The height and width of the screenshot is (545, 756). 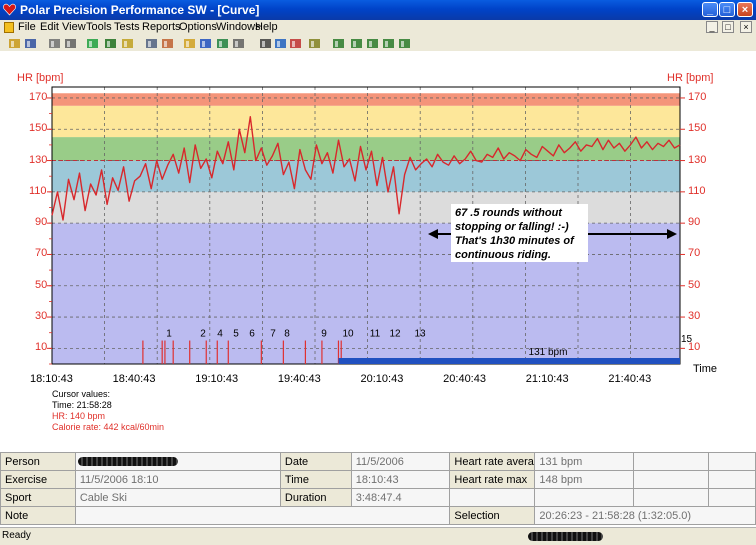 What do you see at coordinates (9, 9) in the screenshot?
I see `heart-icon` at bounding box center [9, 9].